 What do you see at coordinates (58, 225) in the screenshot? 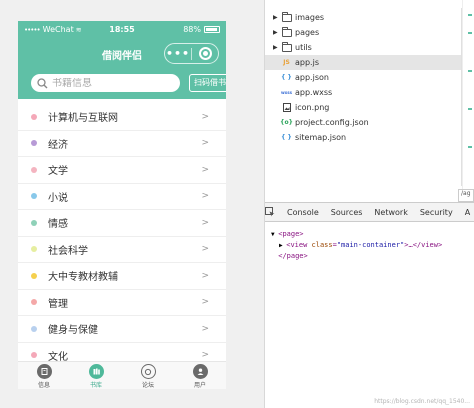
I see `category-label: 情感` at bounding box center [58, 225].